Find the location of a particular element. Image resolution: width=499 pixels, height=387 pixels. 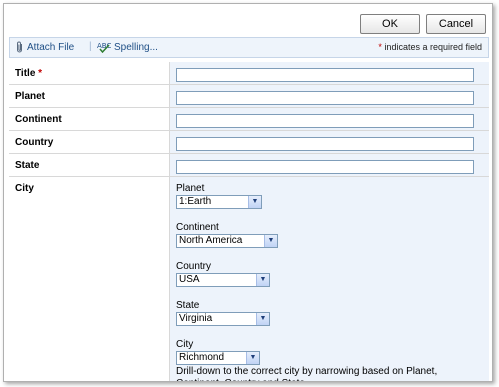

required-note-text: indicates a required field is located at coordinates (433, 47).